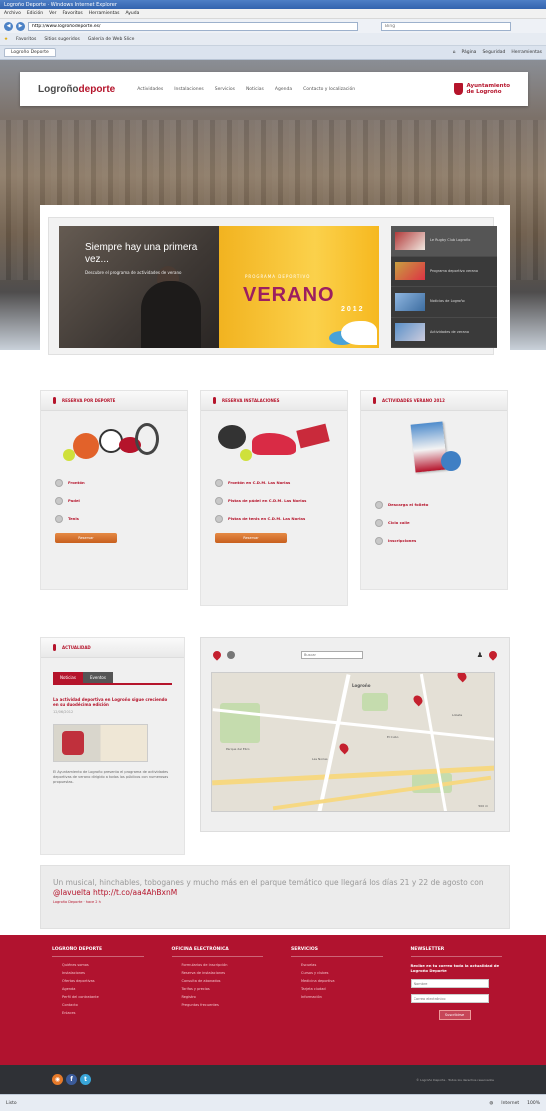 This screenshot has height=1111, width=546. Describe the element at coordinates (223, 1005) in the screenshot. I see `footer-link: Preguntas frecuentes` at that location.